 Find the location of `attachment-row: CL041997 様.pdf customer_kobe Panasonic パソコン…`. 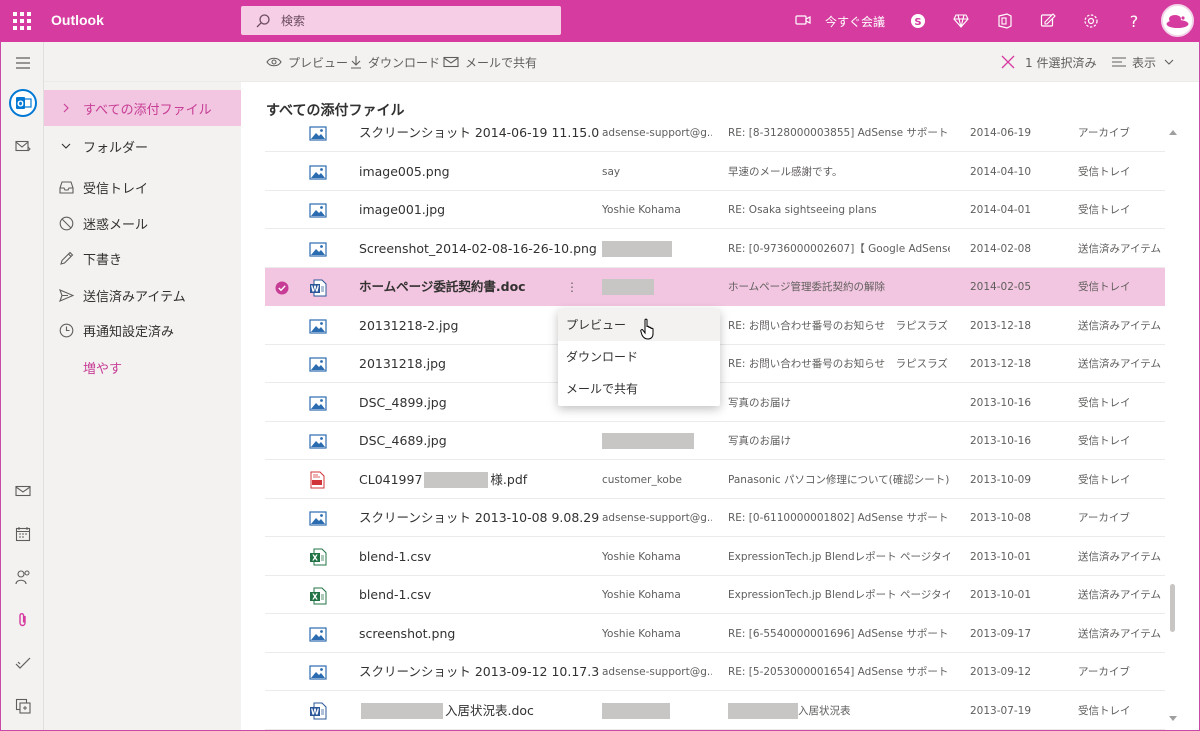

attachment-row: CL041997 様.pdf customer_kobe Panasonic パソコン… is located at coordinates (715, 480).